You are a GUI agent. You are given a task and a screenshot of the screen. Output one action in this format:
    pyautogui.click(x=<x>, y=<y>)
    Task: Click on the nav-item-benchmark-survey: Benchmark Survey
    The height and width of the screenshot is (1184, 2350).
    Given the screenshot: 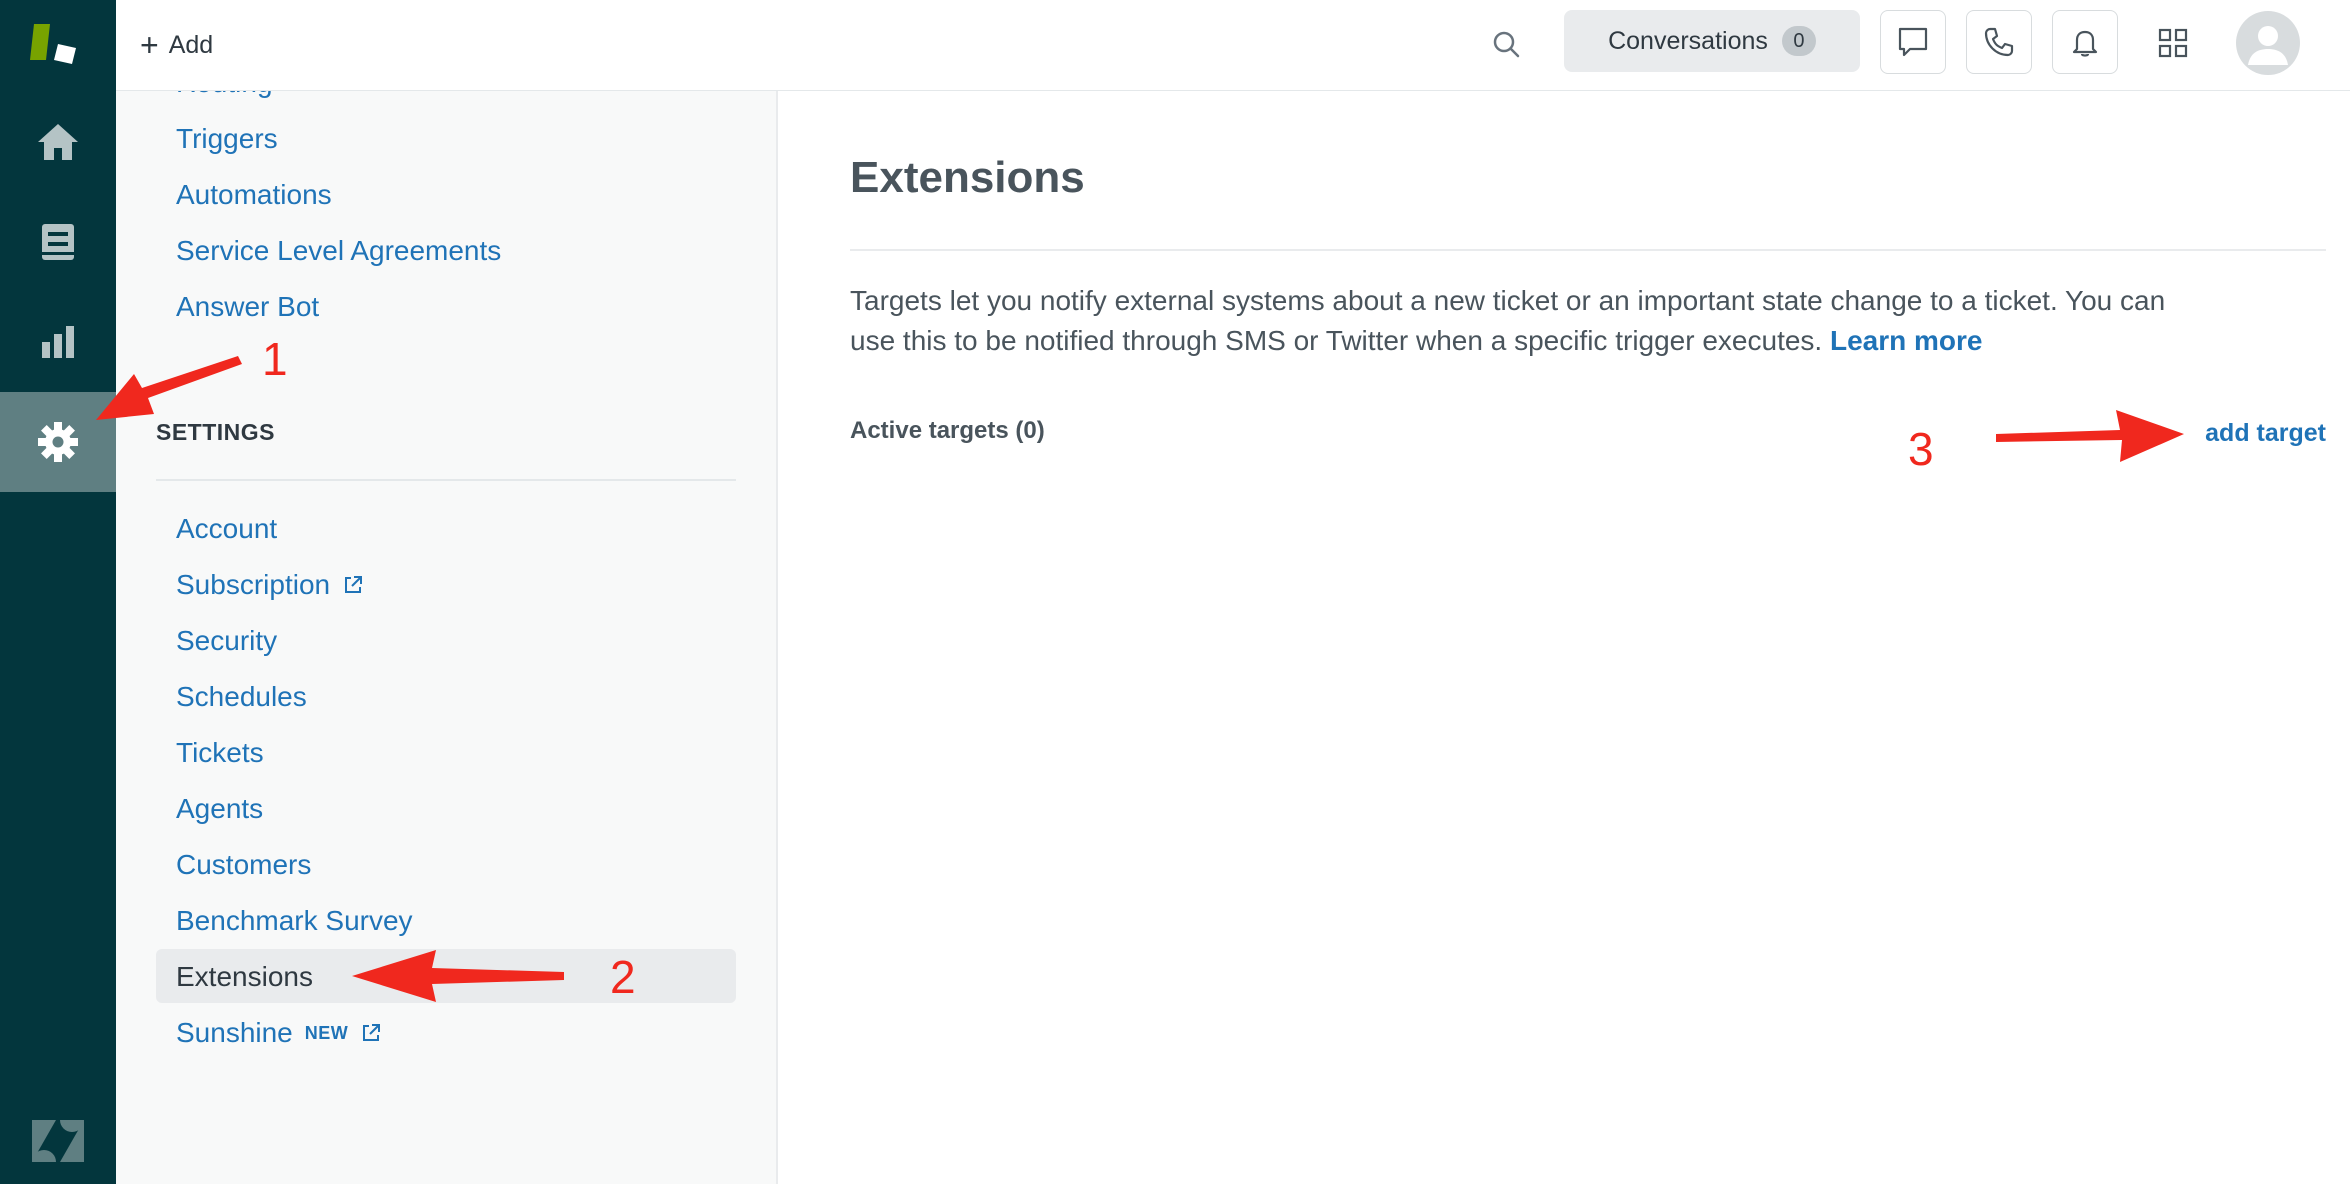 What is the action you would take?
    pyautogui.click(x=294, y=921)
    